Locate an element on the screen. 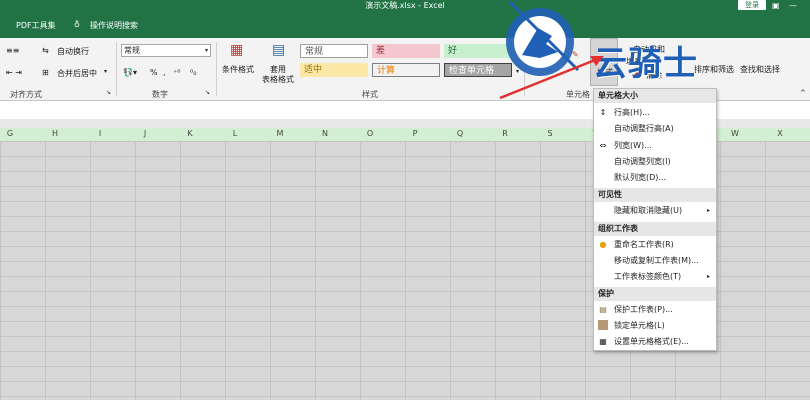  menu-item-autofit-column-width: 自动调整列宽(I) is located at coordinates (642, 162).